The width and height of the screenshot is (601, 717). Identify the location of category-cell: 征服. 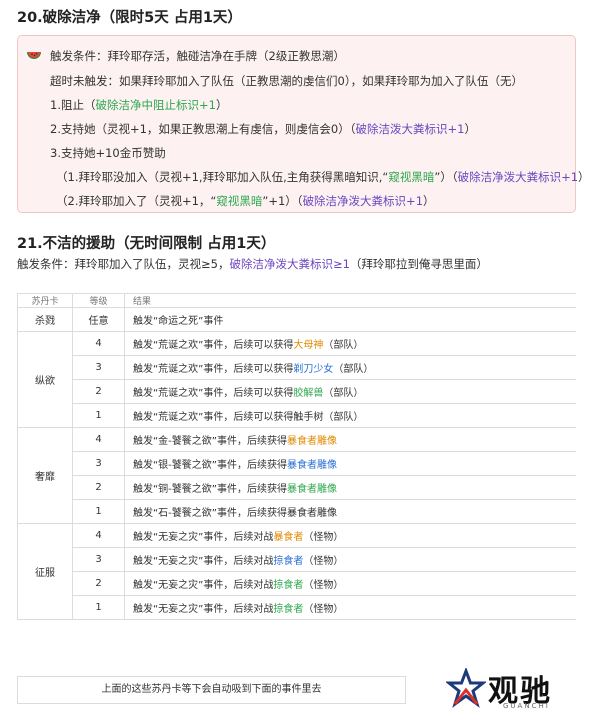
(45, 571).